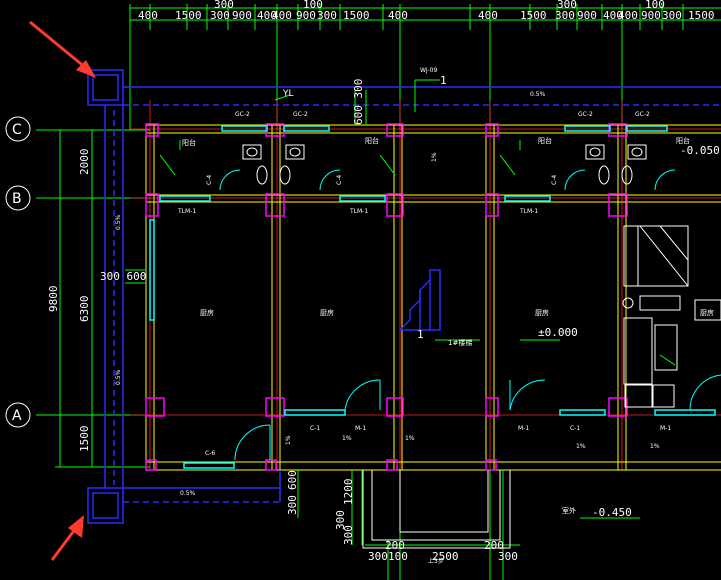 The image size is (721, 580). What do you see at coordinates (148, 15) in the screenshot?
I see `top-dim-0: 400` at bounding box center [148, 15].